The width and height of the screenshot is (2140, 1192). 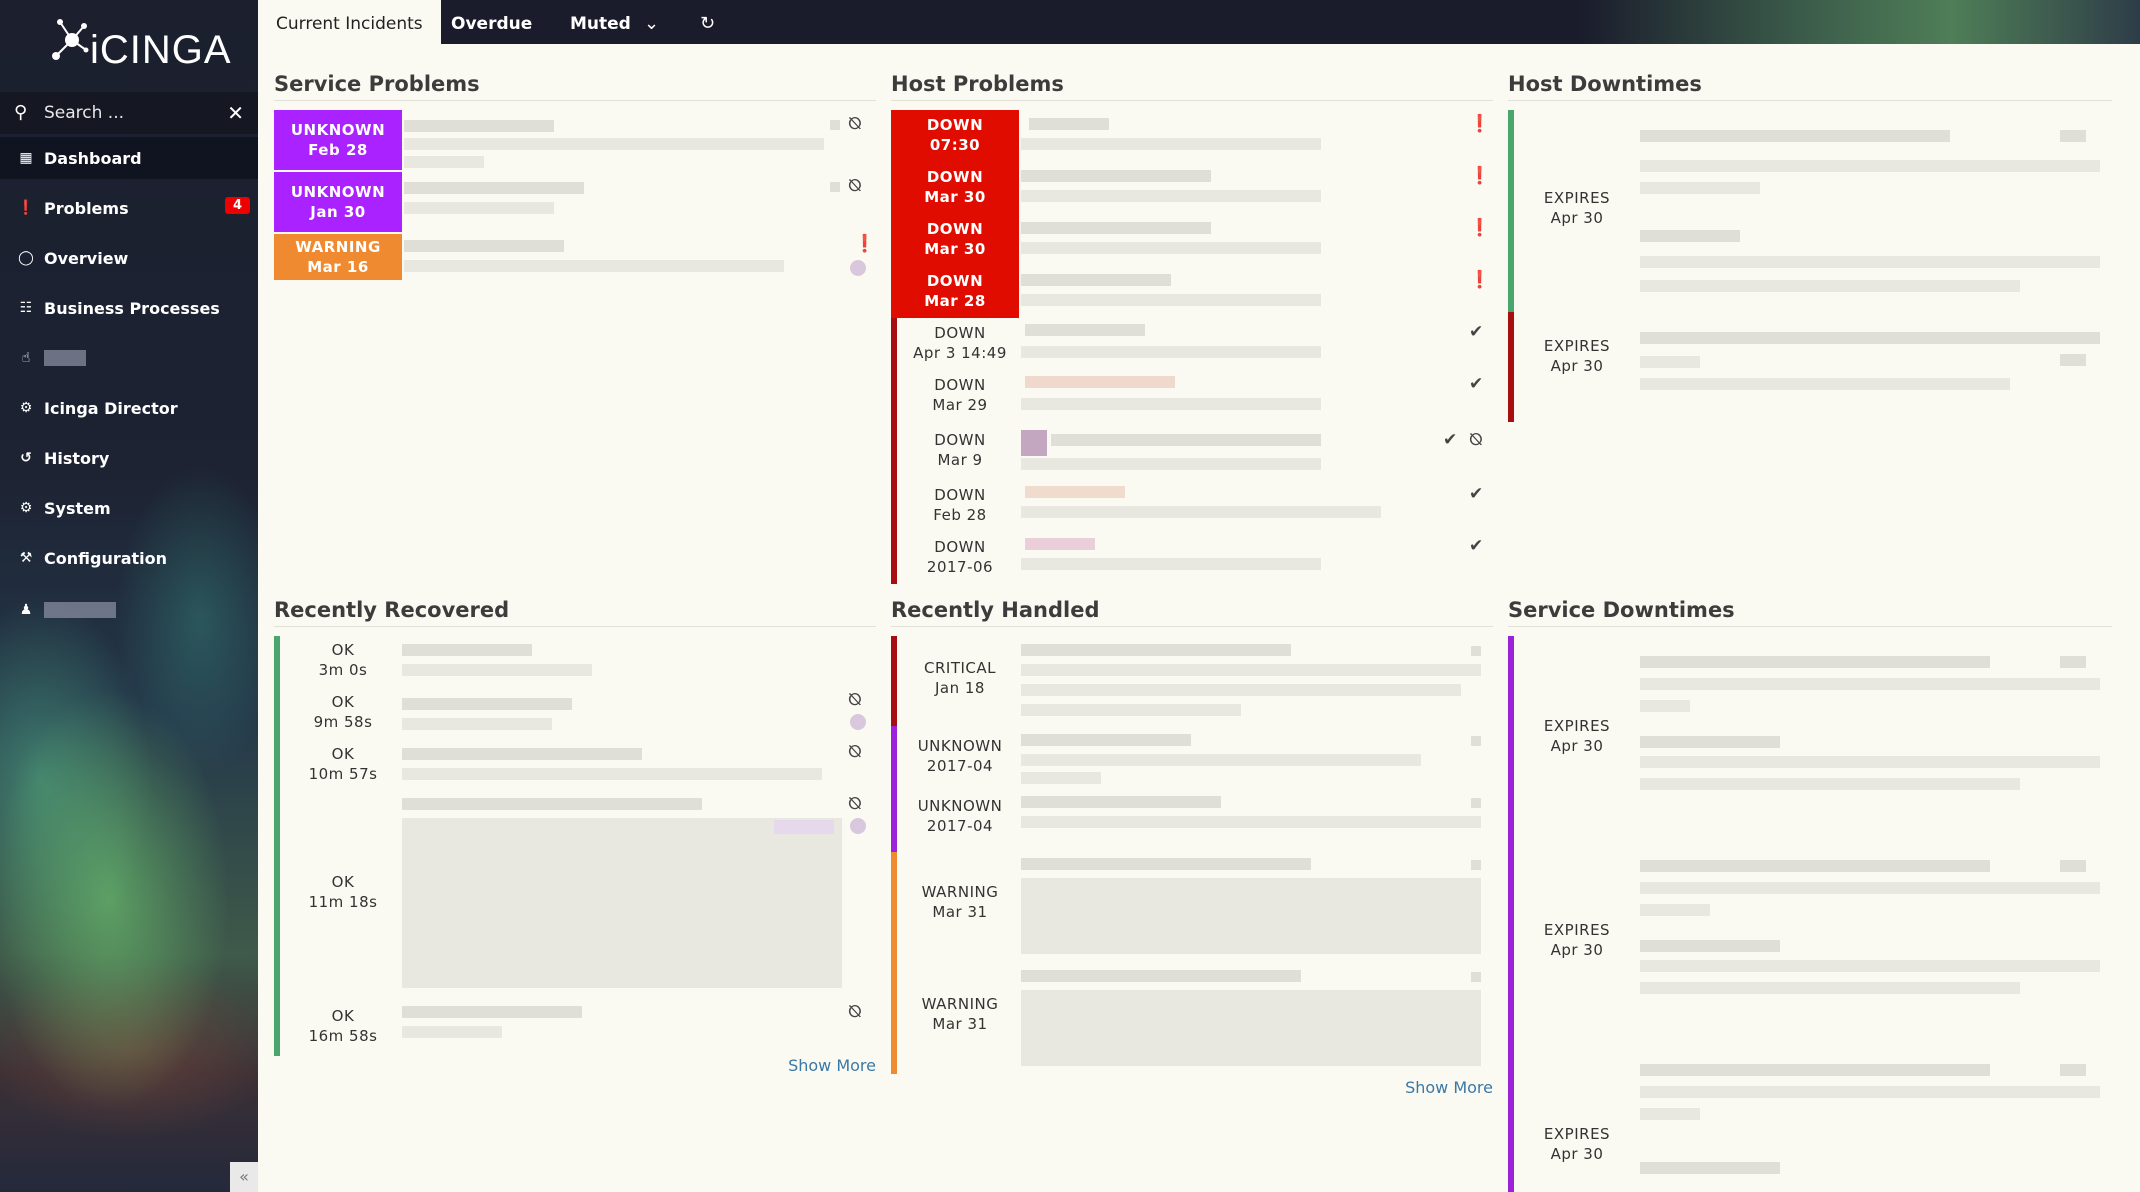 What do you see at coordinates (1192, 612) in the screenshot?
I see `dashlet-title: Recently Handled` at bounding box center [1192, 612].